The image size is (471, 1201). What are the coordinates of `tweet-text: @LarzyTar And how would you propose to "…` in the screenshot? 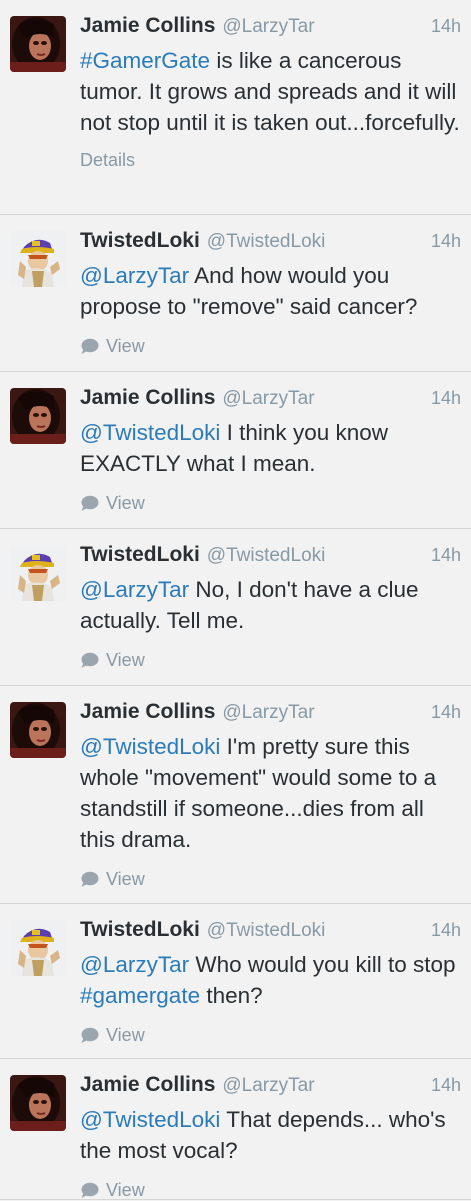 It's located at (270, 291).